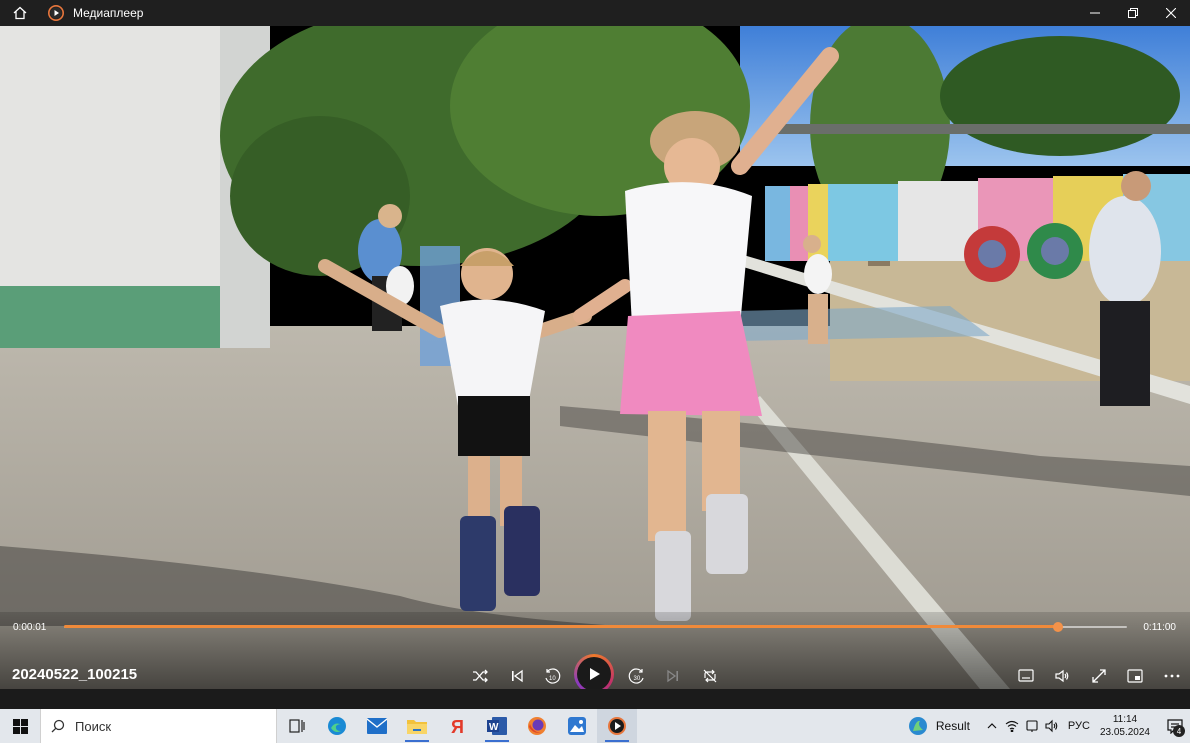 Image resolution: width=1190 pixels, height=743 pixels. I want to click on firefox-icon, so click(537, 726).